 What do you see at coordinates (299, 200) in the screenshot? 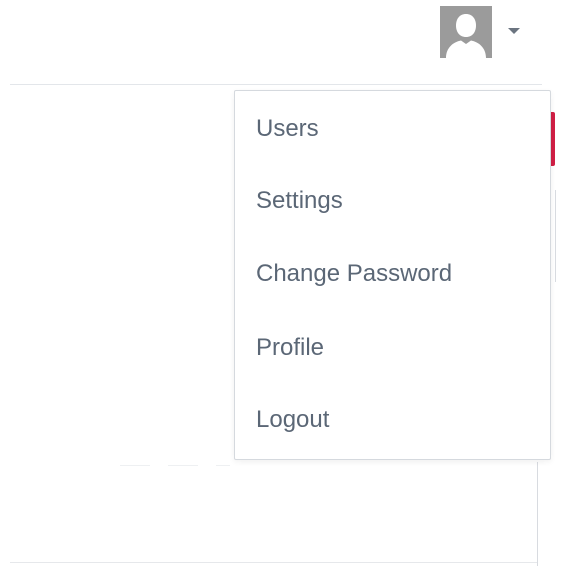
I see `menu-item-label: Settings` at bounding box center [299, 200].